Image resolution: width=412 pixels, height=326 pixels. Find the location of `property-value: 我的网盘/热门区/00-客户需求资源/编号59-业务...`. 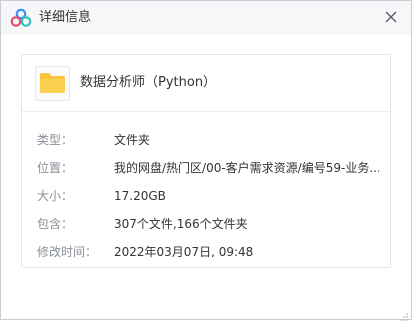

property-value: 我的网盘/热门区/00-客户需求资源/编号59-业务... is located at coordinates (246, 168).